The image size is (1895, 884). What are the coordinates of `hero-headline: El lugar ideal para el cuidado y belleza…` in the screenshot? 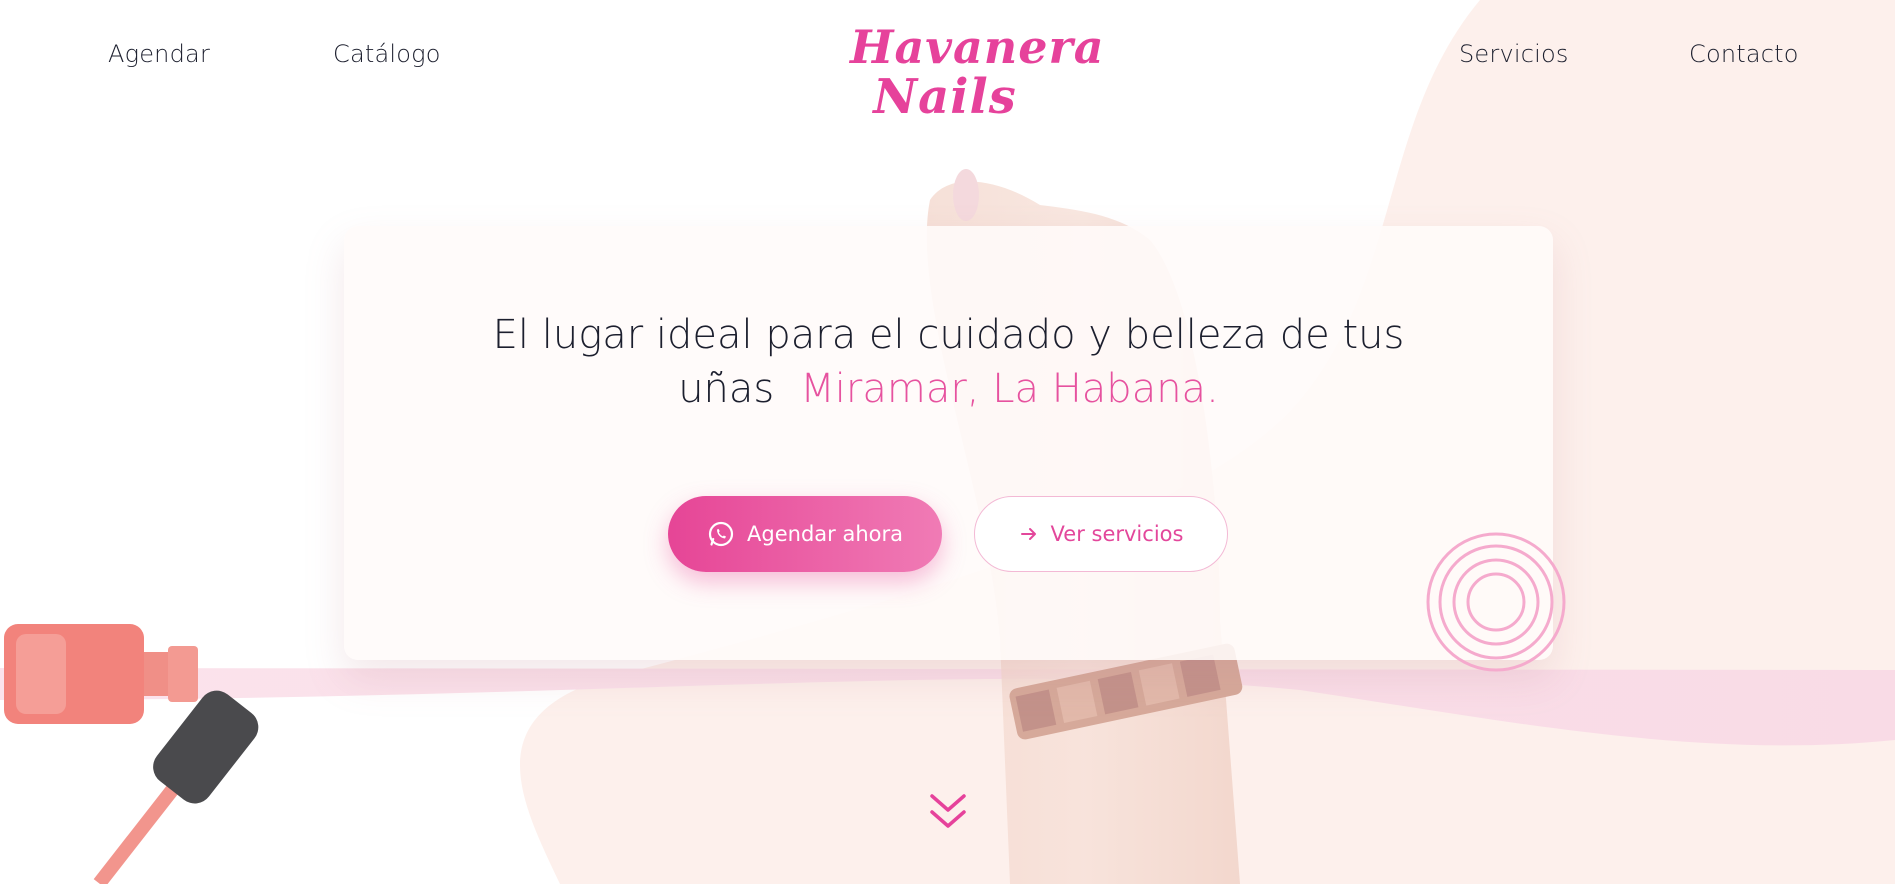 It's located at (948, 362).